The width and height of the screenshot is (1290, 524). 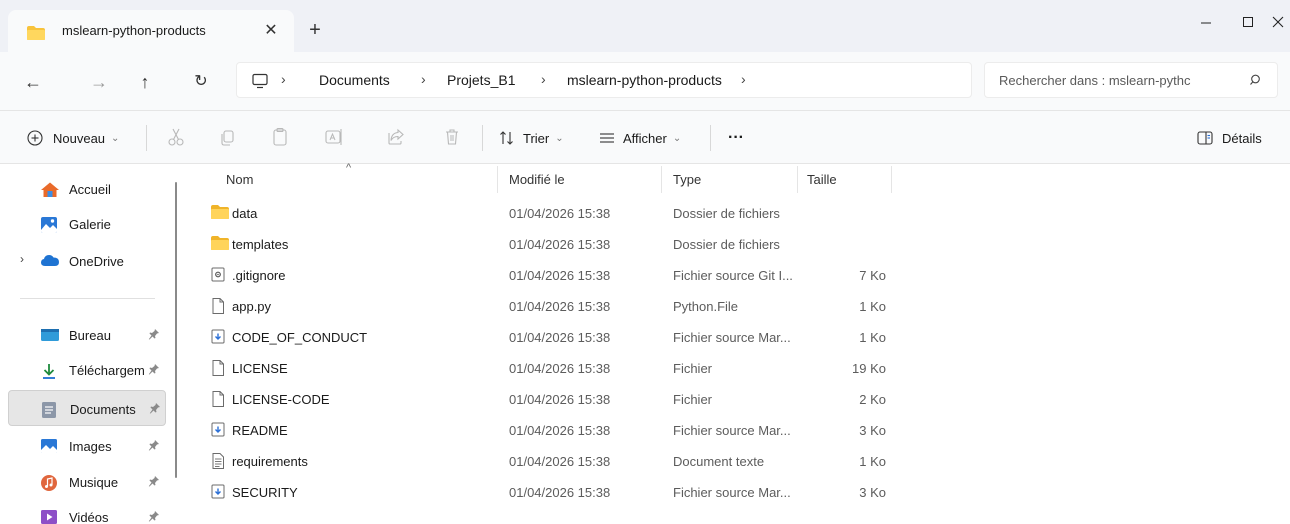 I want to click on file-name: .gitignore, so click(x=259, y=275).